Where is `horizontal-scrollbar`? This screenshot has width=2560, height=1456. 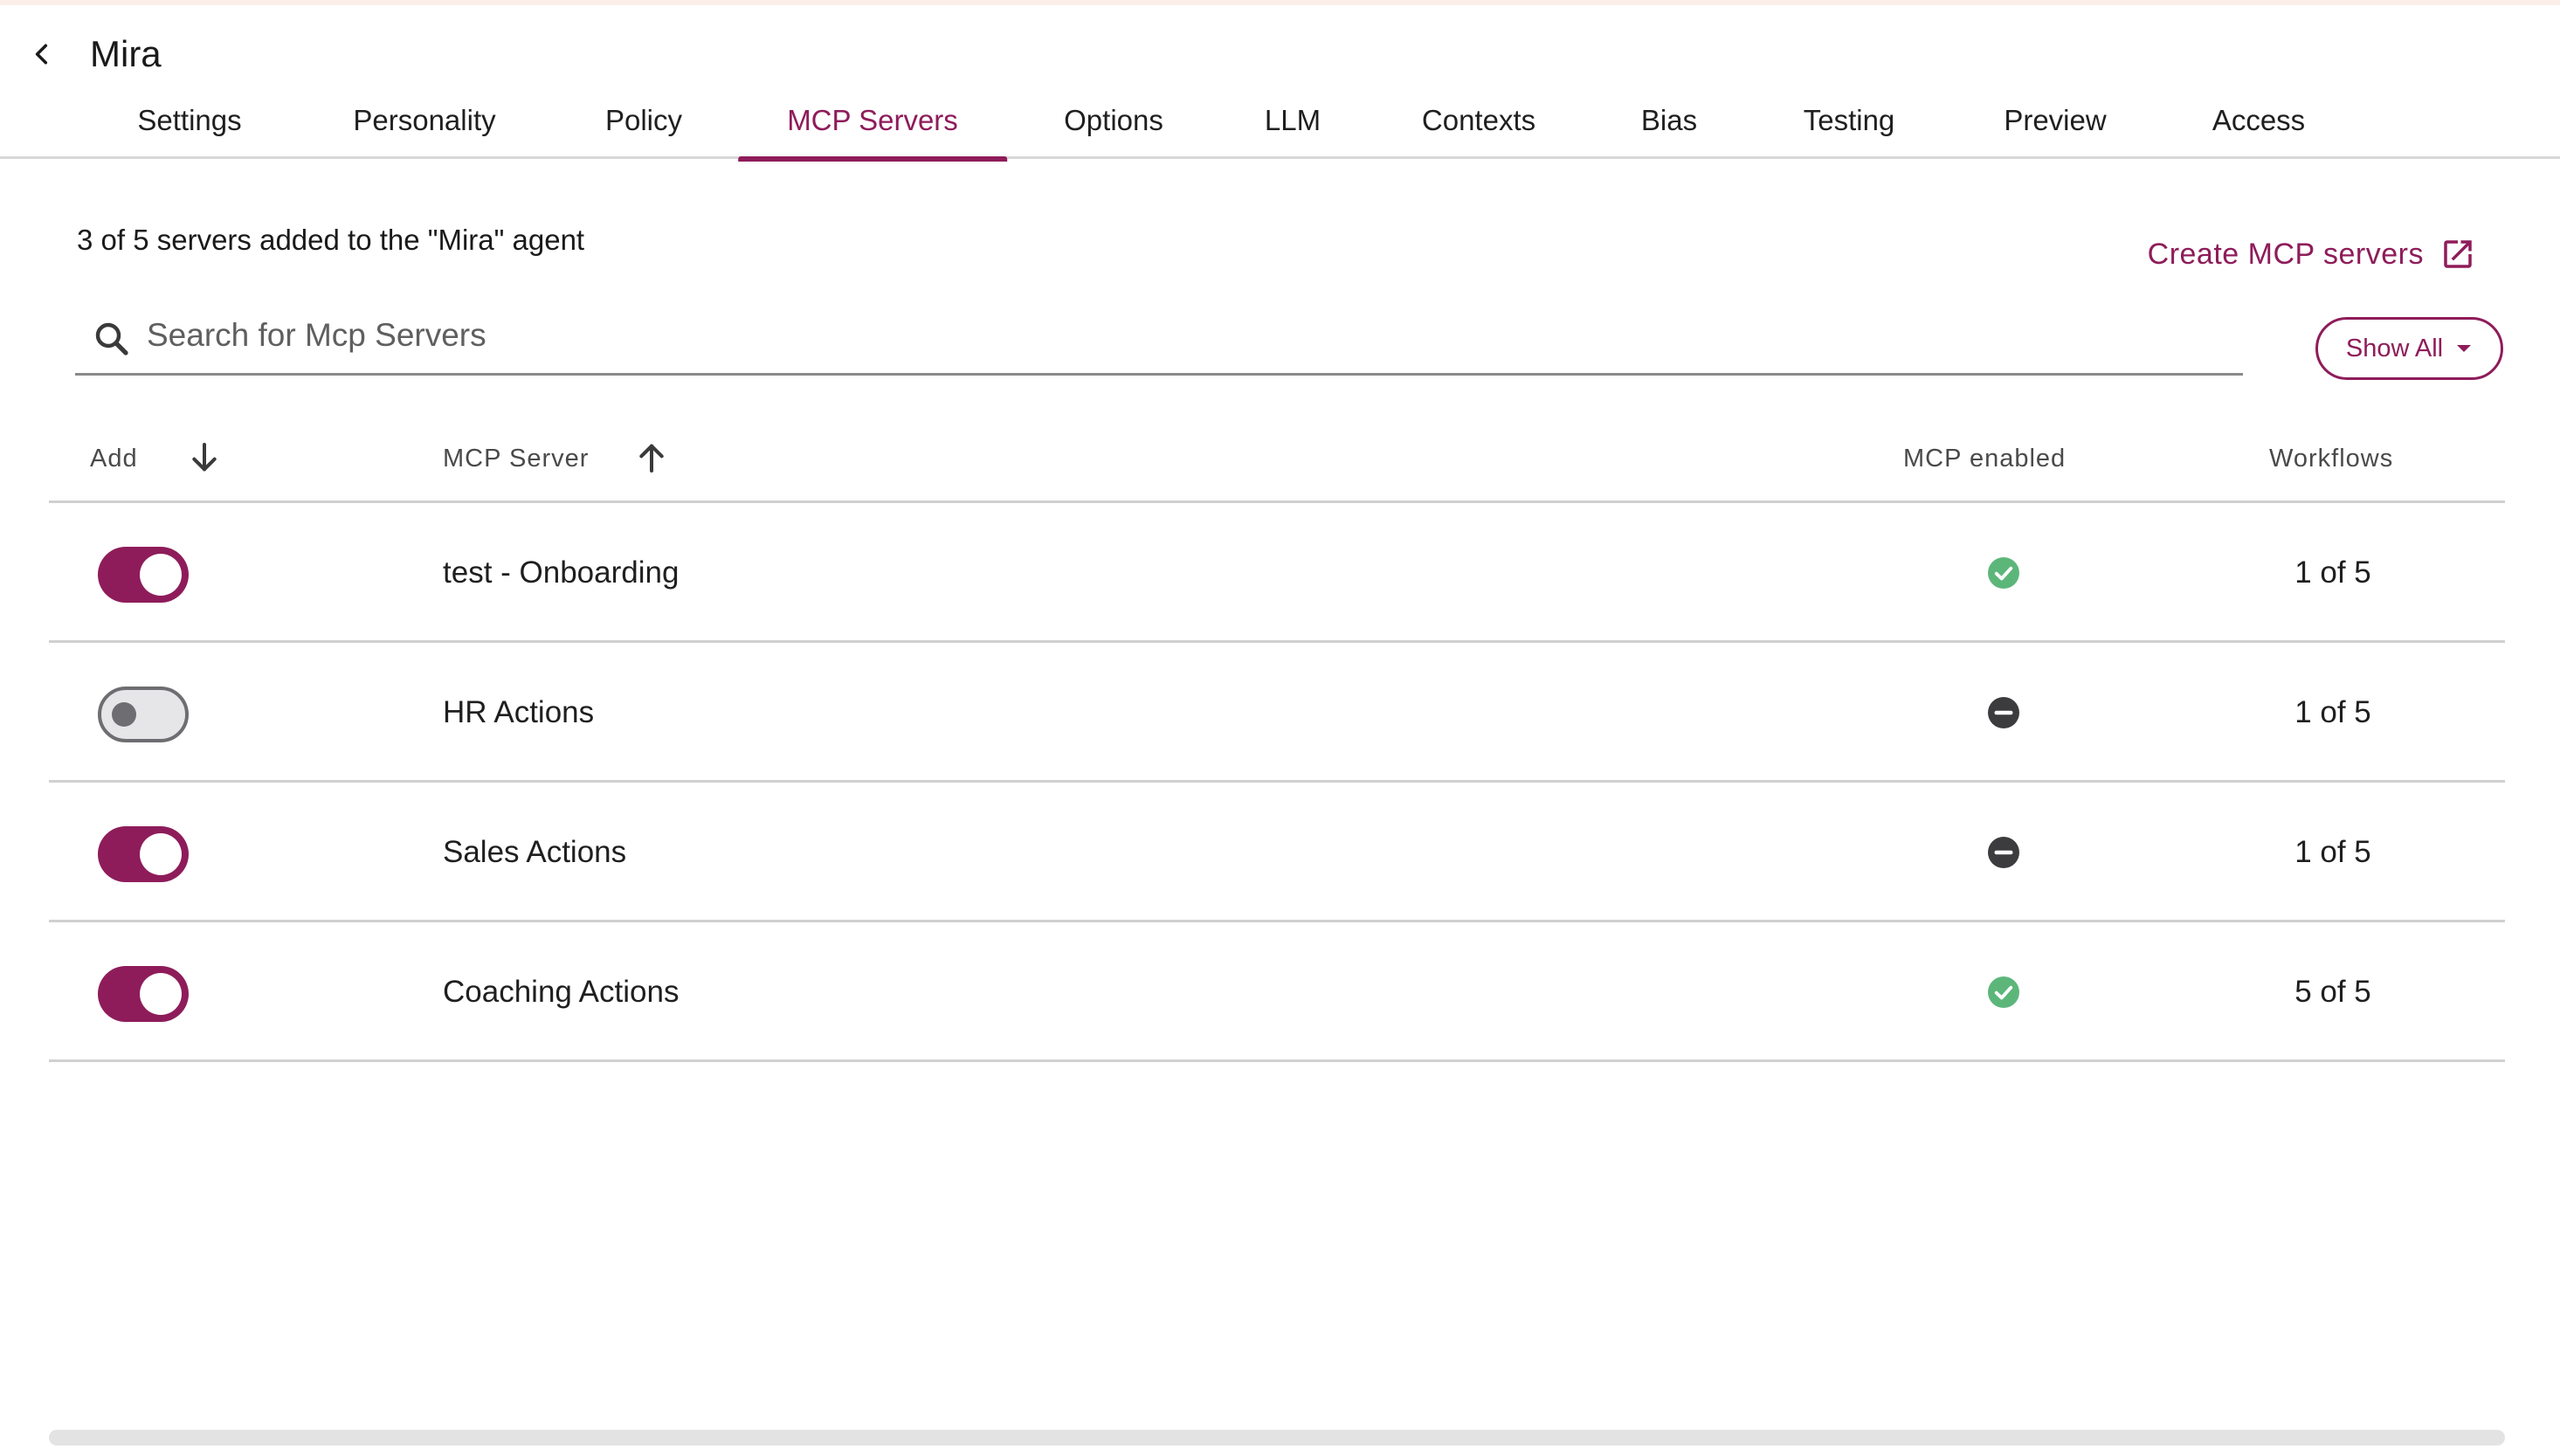
horizontal-scrollbar is located at coordinates (1277, 1438).